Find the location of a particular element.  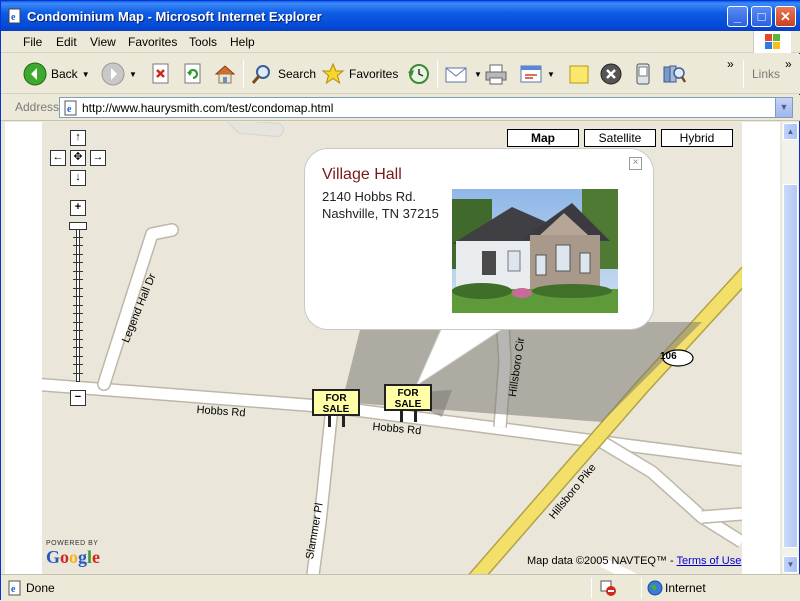

research-button is located at coordinates (674, 74).